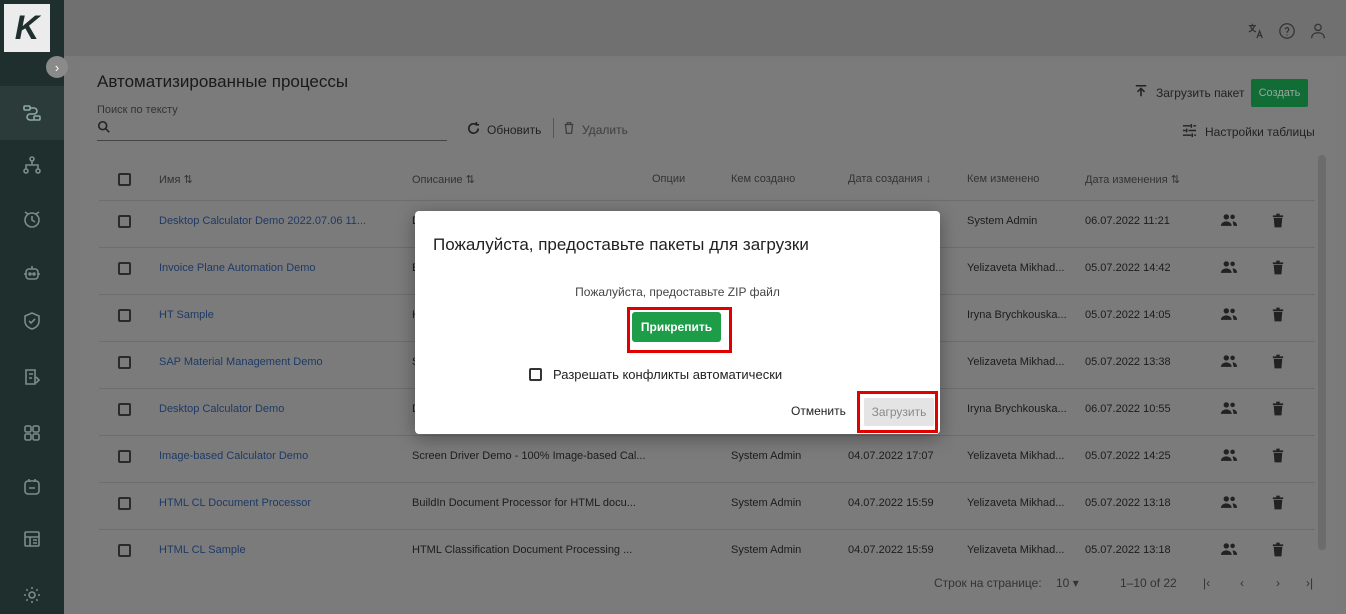  Describe the element at coordinates (1128, 362) in the screenshot. I see `modified-at: 05.07.2022 13:38` at that location.